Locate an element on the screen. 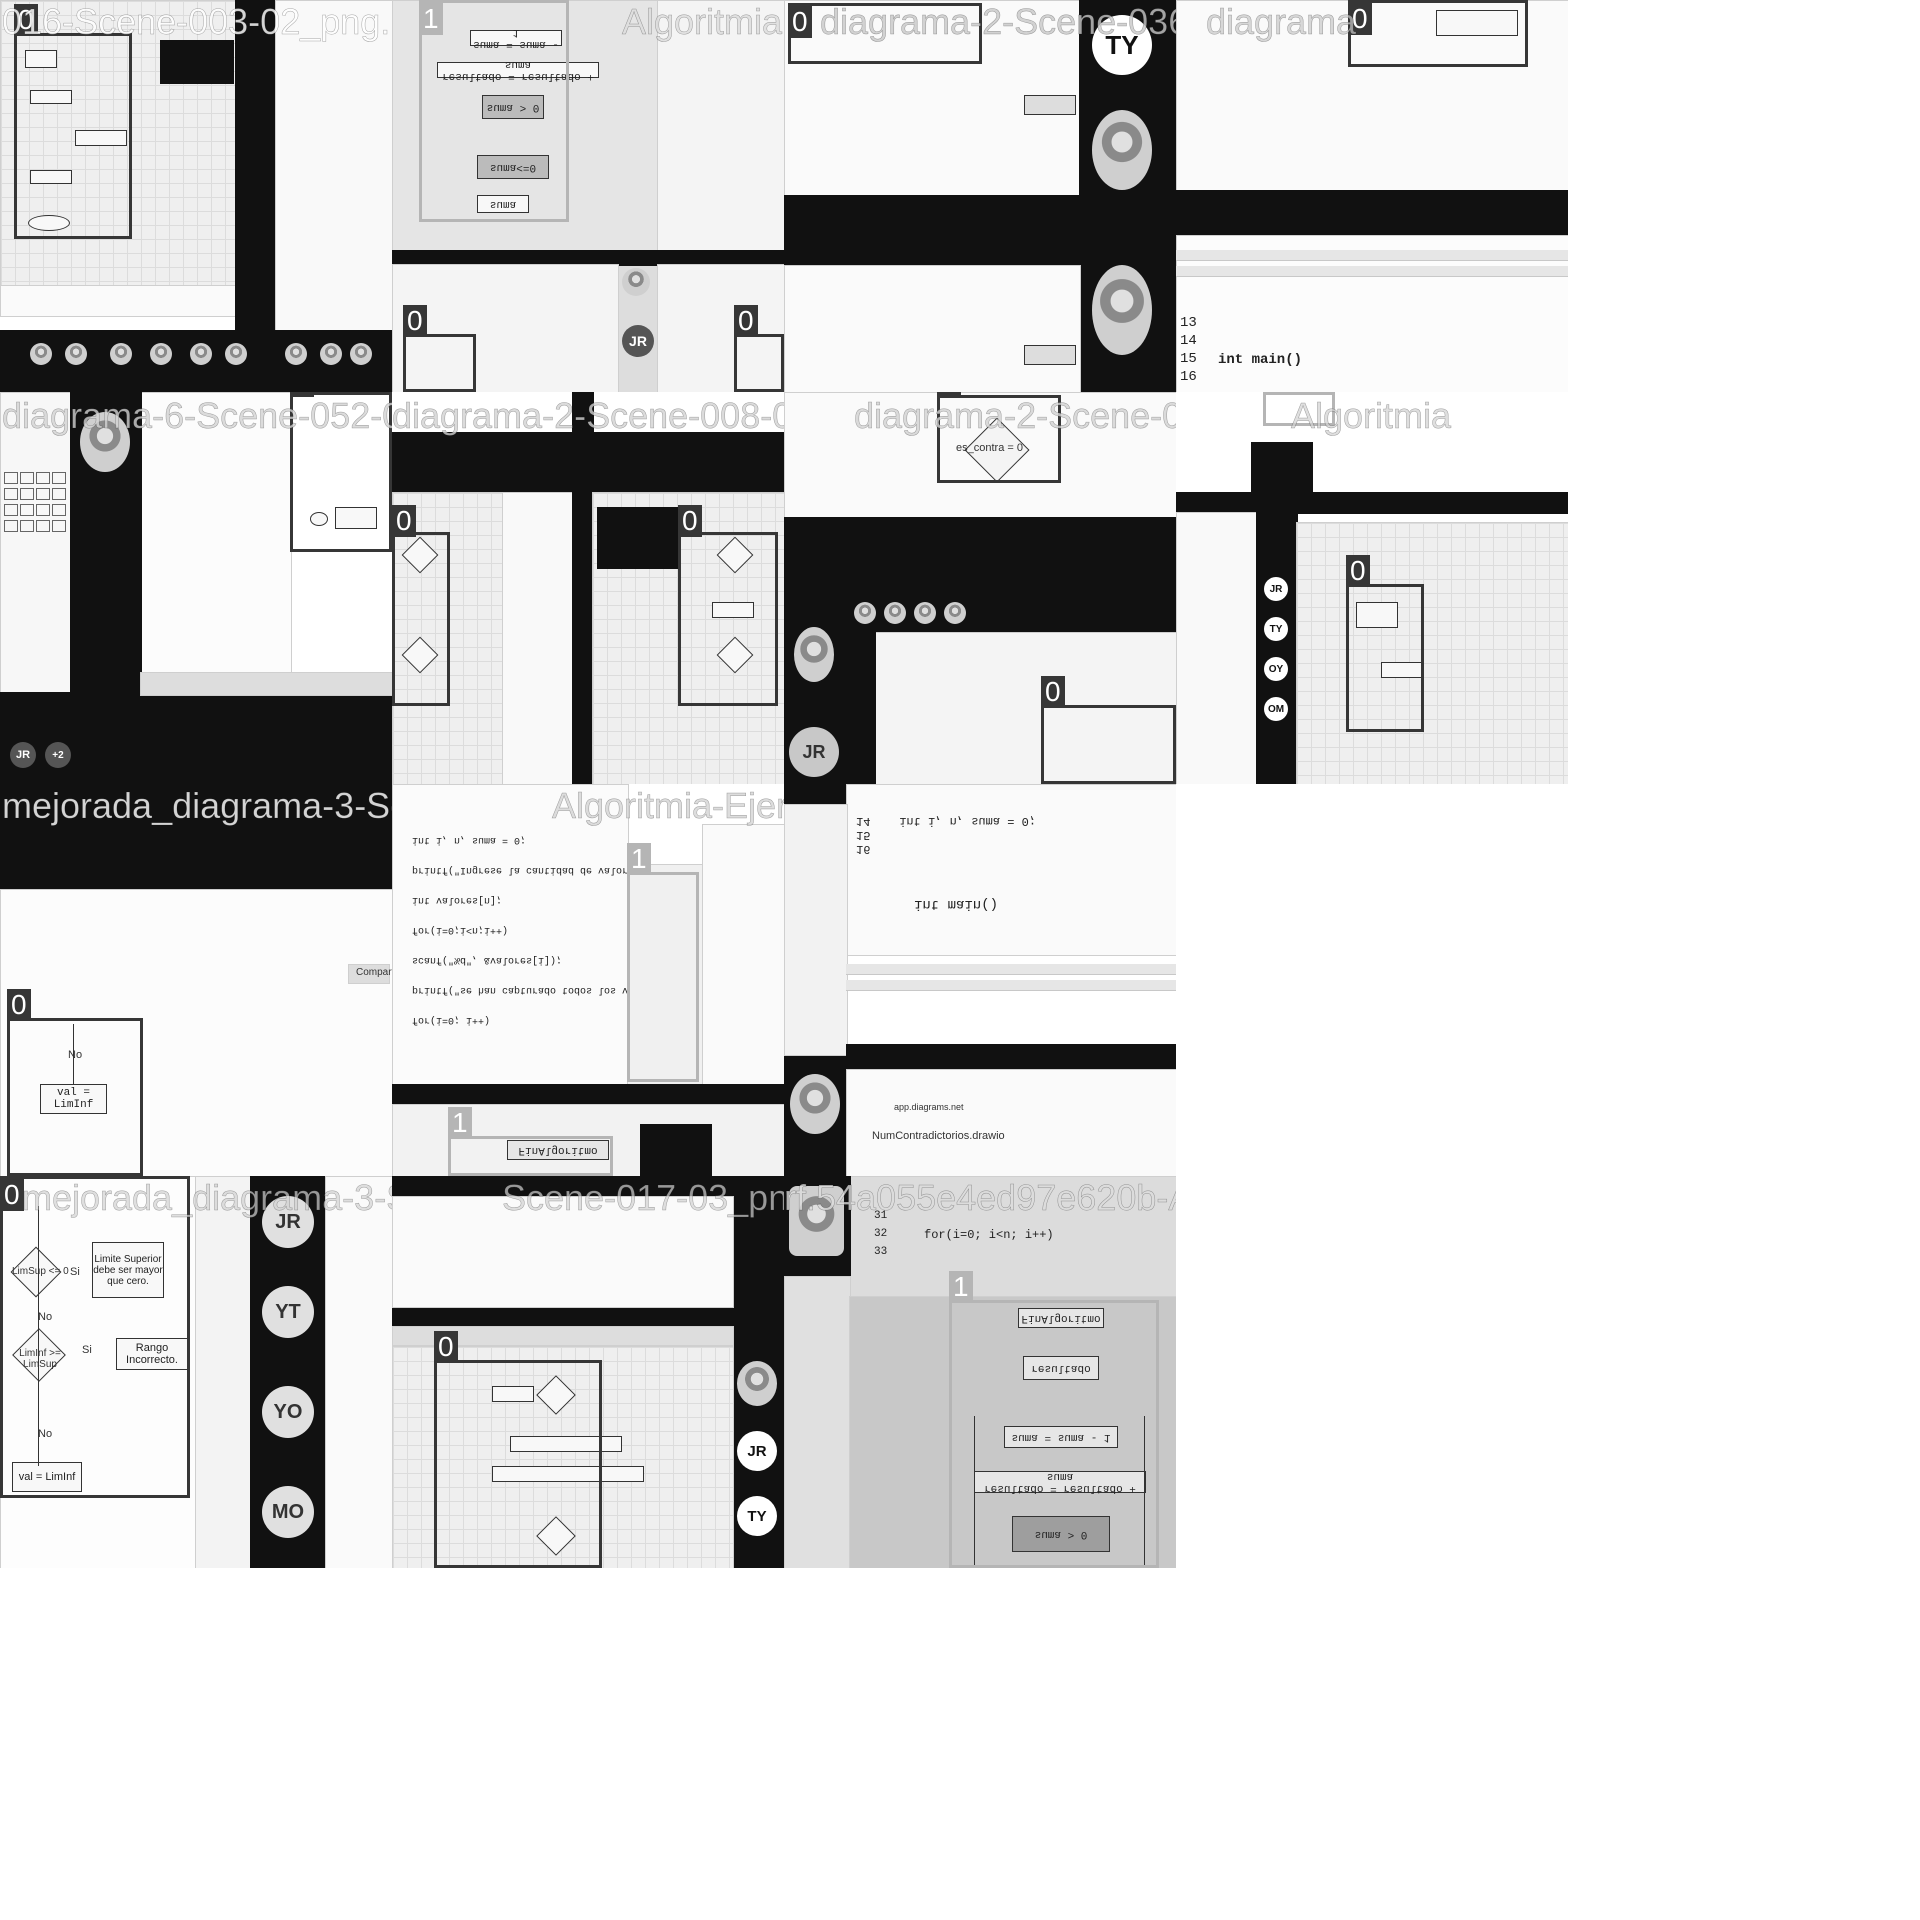 The image size is (1920, 1920). participant-avatar: YO is located at coordinates (288, 1412).